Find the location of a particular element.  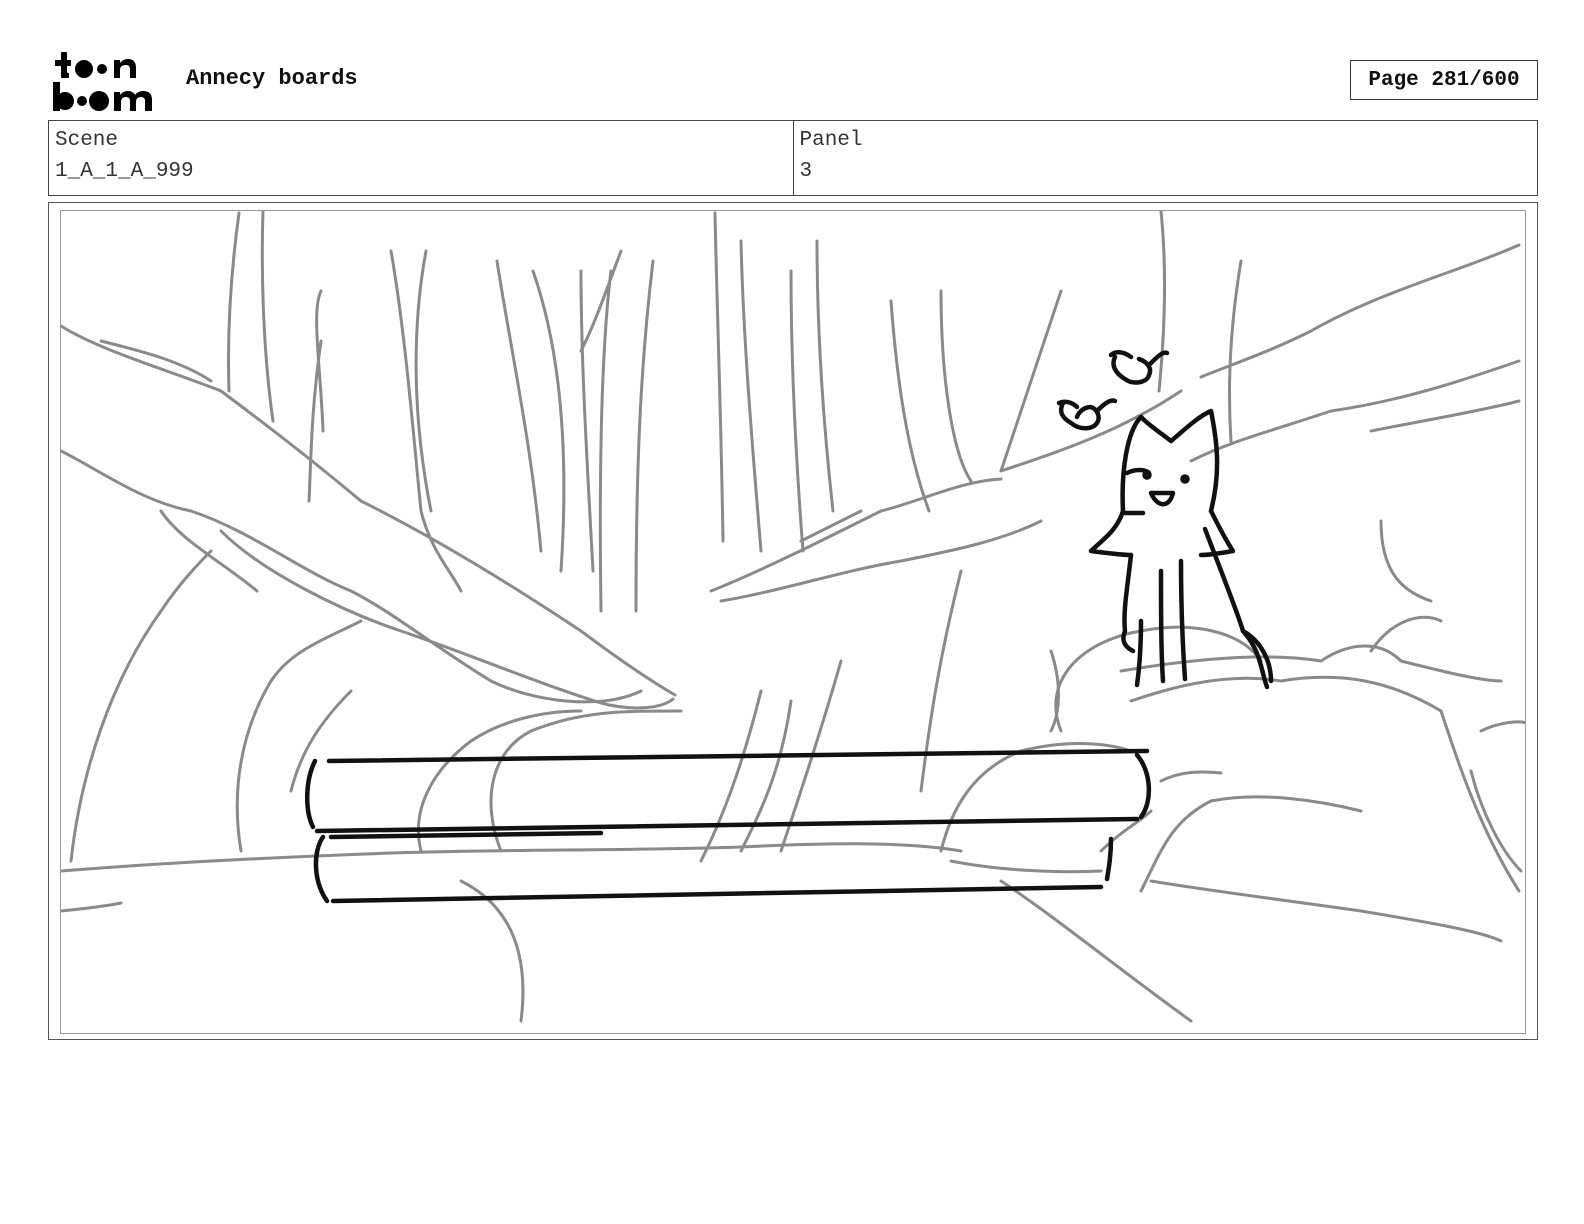

document-title: Annecy boards is located at coordinates (272, 78).